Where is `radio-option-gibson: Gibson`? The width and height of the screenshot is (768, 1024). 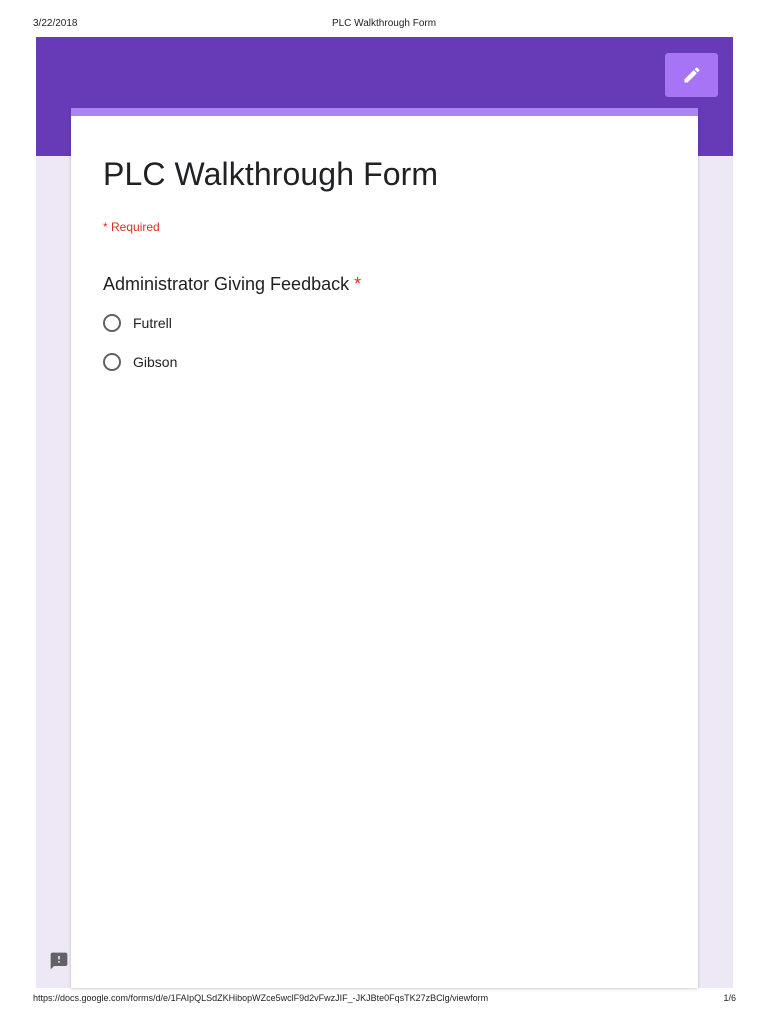 radio-option-gibson: Gibson is located at coordinates (140, 362).